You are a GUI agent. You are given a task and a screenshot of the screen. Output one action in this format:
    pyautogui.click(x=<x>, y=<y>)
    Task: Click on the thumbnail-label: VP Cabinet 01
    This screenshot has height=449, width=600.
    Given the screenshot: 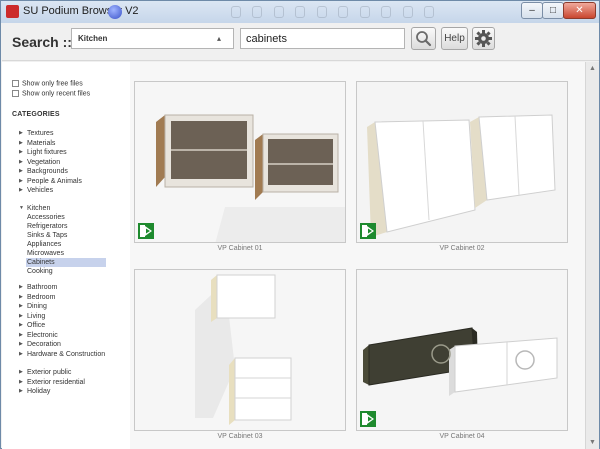 What is the action you would take?
    pyautogui.click(x=240, y=248)
    